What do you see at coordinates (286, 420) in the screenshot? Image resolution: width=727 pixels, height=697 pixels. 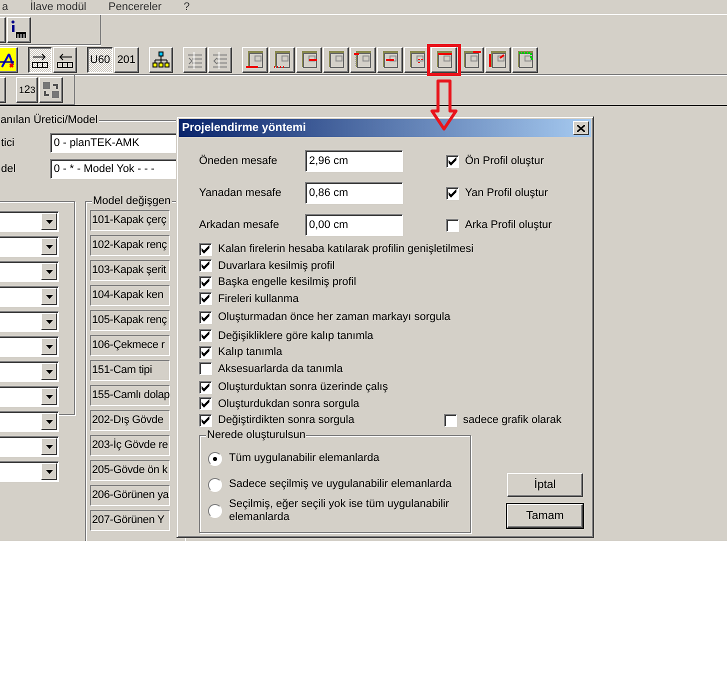 I see `checkbox-label: Değiştirdikten sonra sorgula` at bounding box center [286, 420].